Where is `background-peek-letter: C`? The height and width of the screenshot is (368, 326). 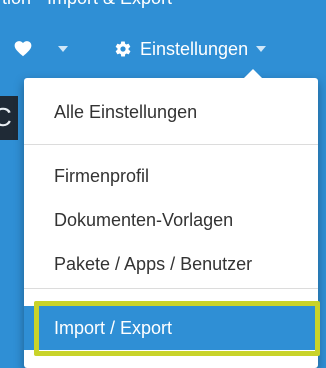 background-peek-letter: C is located at coordinates (6, 117).